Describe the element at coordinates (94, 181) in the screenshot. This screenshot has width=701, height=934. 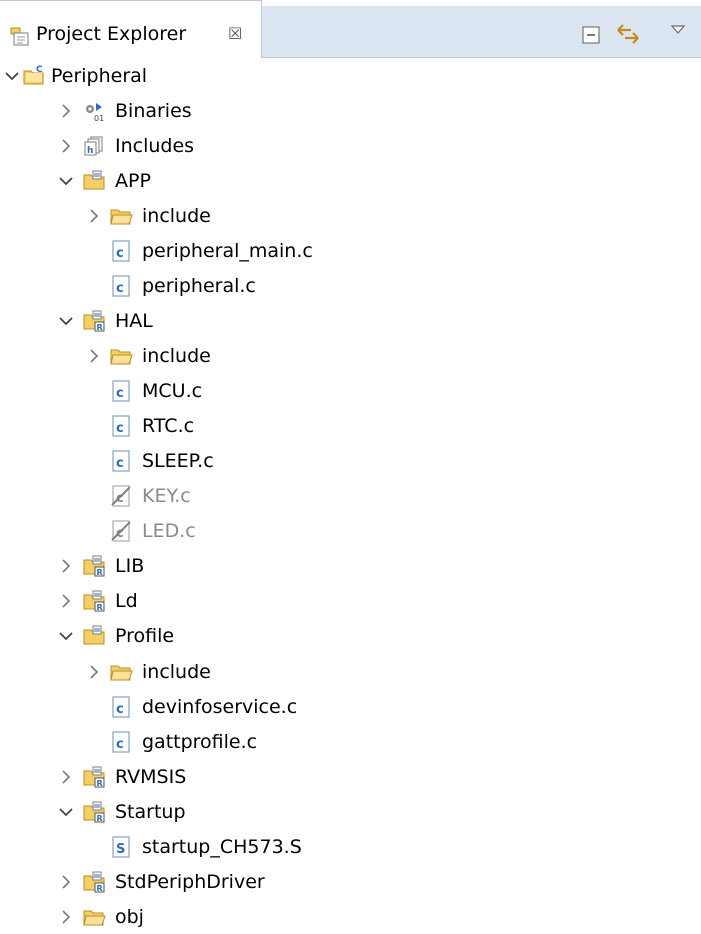
I see `source-folder-icon` at that location.